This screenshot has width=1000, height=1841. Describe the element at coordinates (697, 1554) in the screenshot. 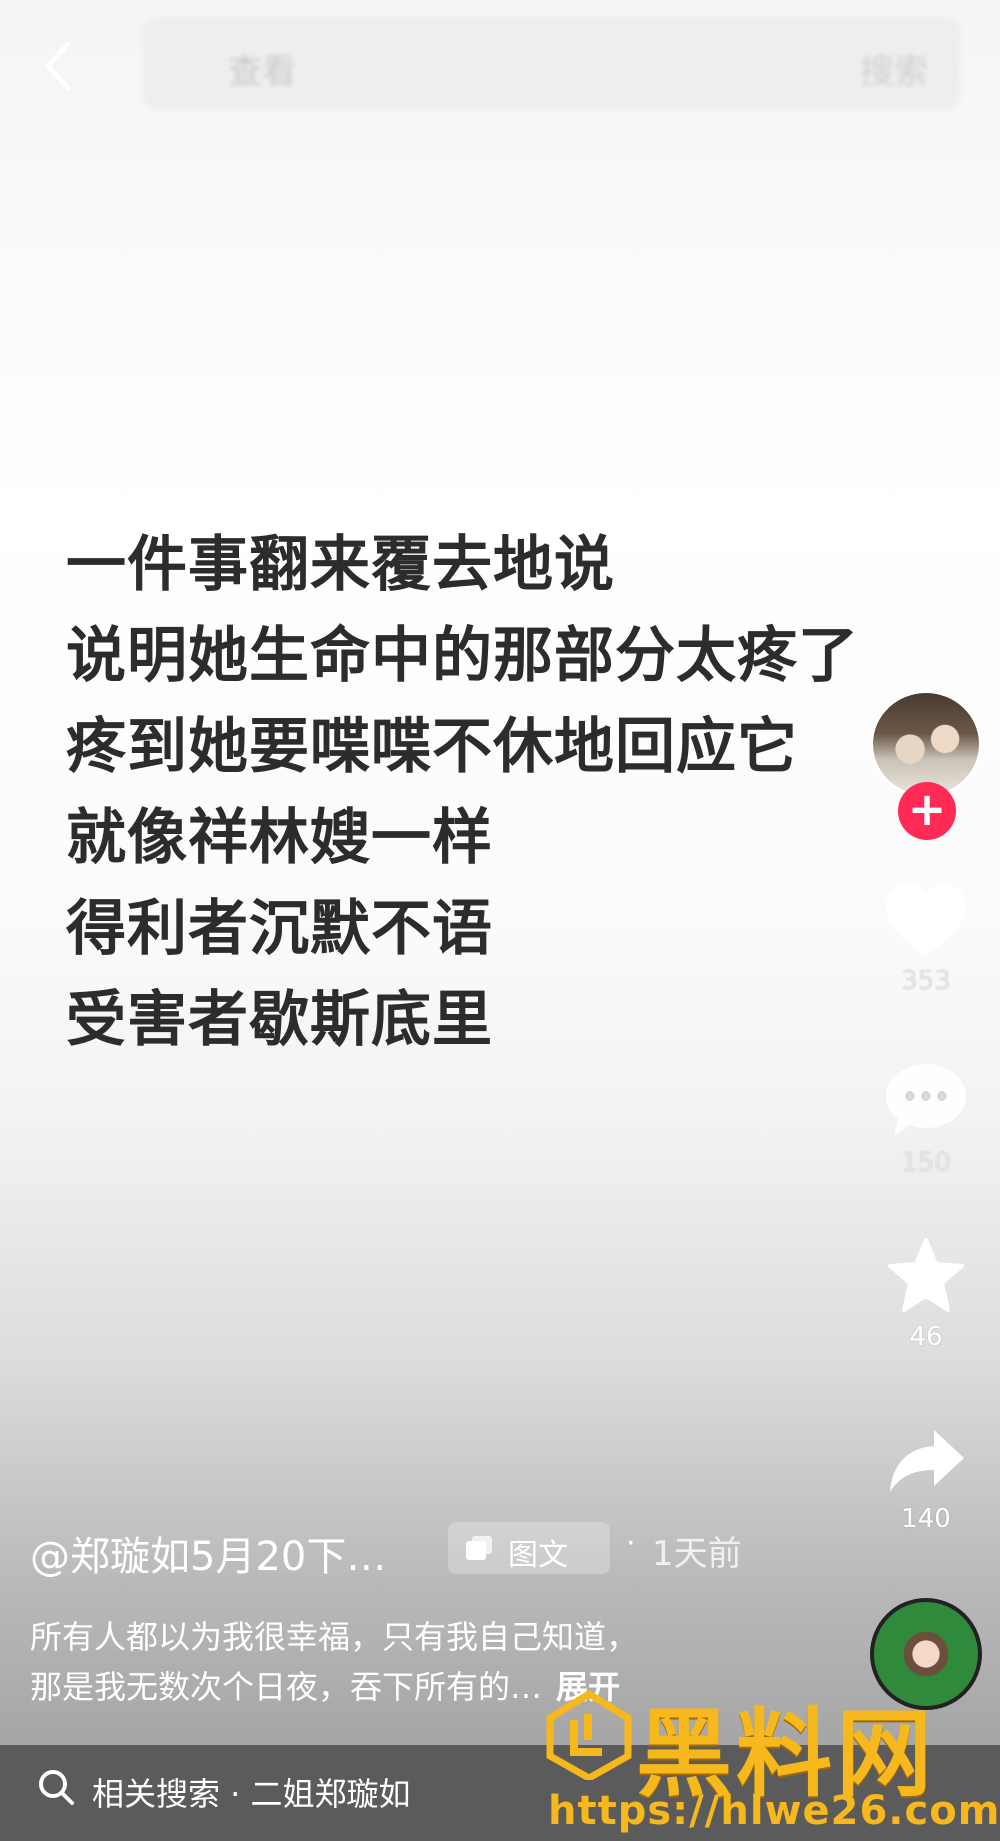

I see `post-time: 1天前` at that location.